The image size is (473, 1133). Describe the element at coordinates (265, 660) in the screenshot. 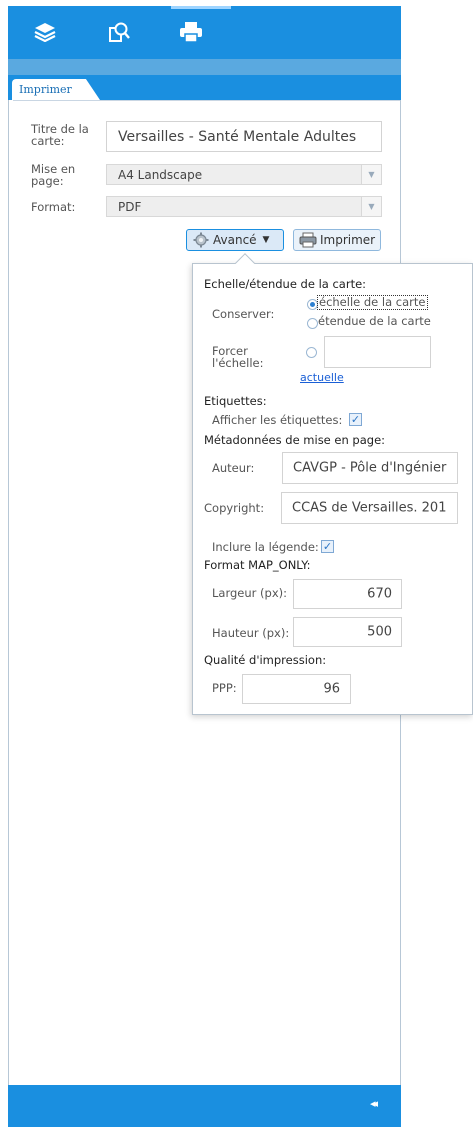

I see `quality-heading: Qualité d'impression:` at that location.